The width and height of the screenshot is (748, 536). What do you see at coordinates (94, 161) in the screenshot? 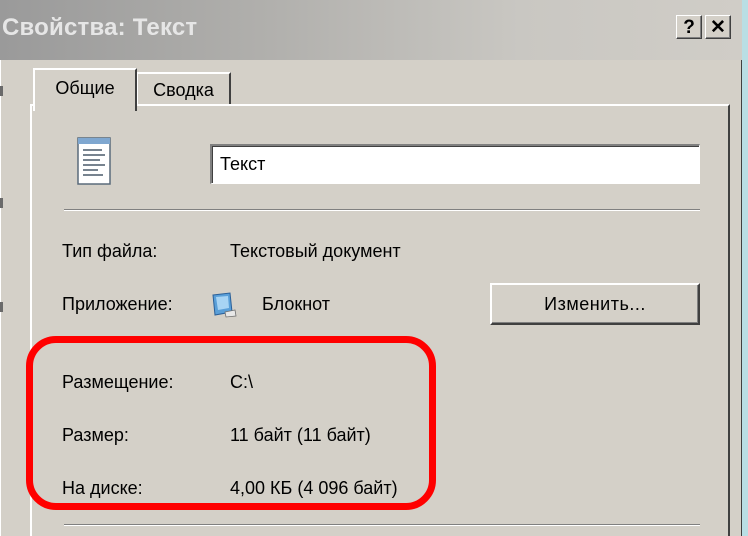
I see `notepad-document-icon` at bounding box center [94, 161].